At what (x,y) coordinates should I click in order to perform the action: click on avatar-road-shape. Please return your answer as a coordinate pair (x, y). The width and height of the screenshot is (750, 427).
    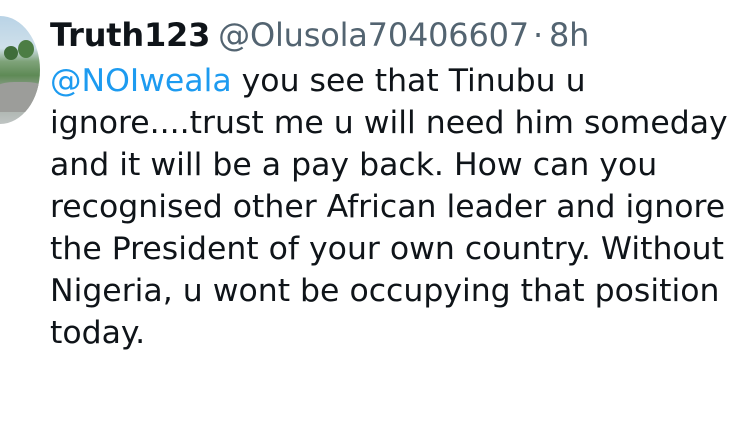
    Looking at the image, I should click on (20, 97).